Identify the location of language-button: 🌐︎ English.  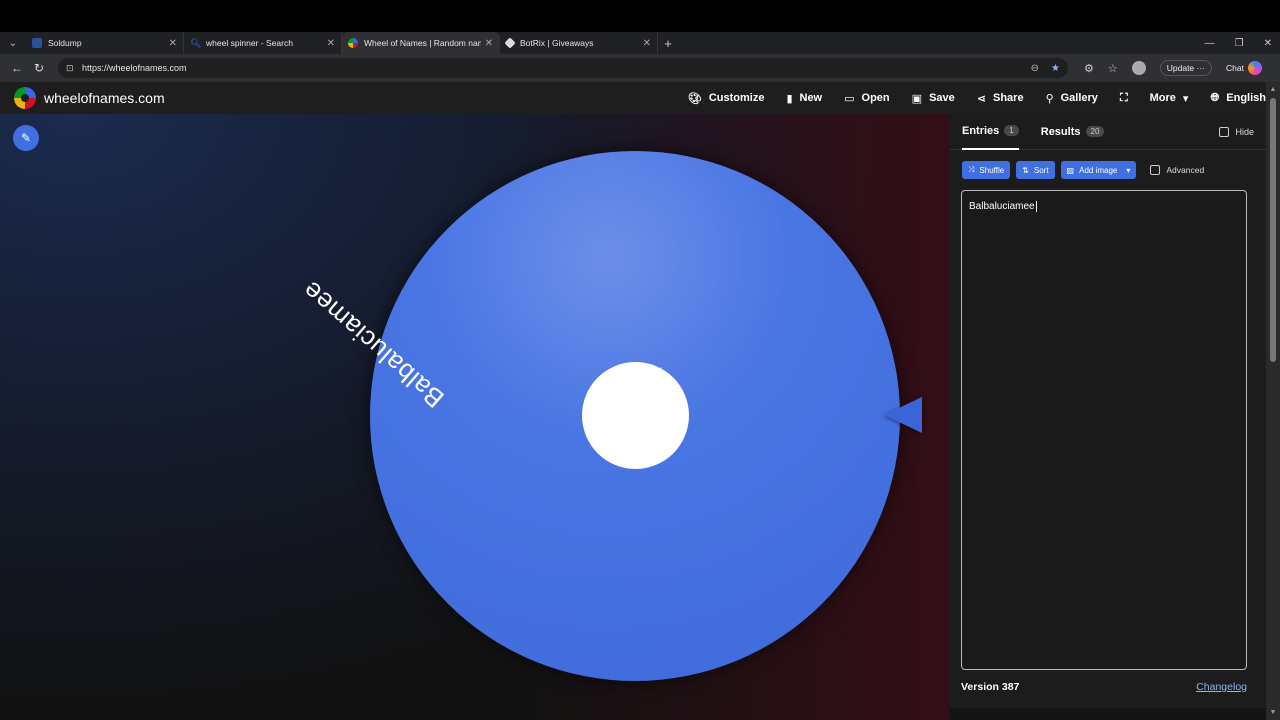
(1238, 98).